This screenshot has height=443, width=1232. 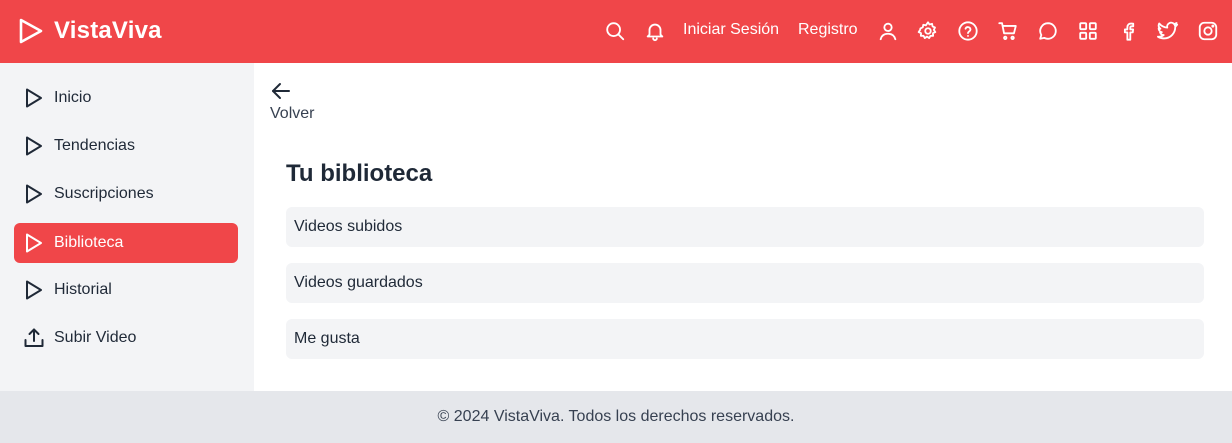 I want to click on sidebar-item-label: Inicio, so click(x=73, y=97).